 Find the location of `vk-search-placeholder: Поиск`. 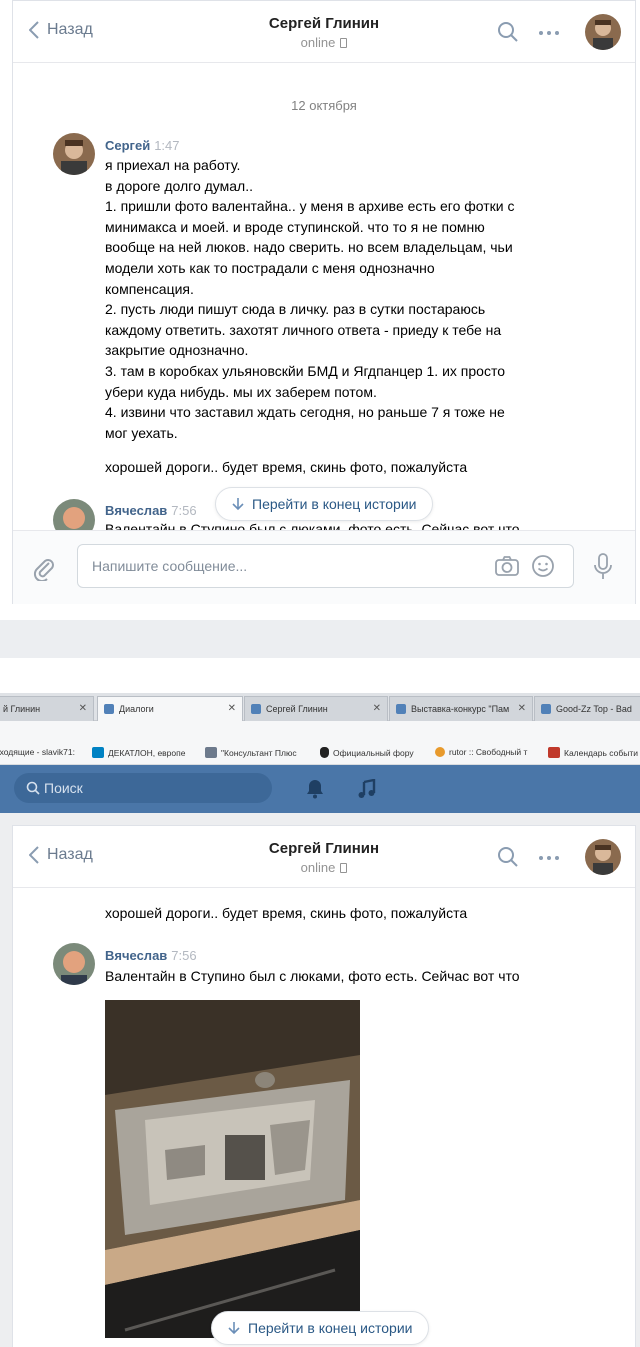

vk-search-placeholder: Поиск is located at coordinates (63, 788).